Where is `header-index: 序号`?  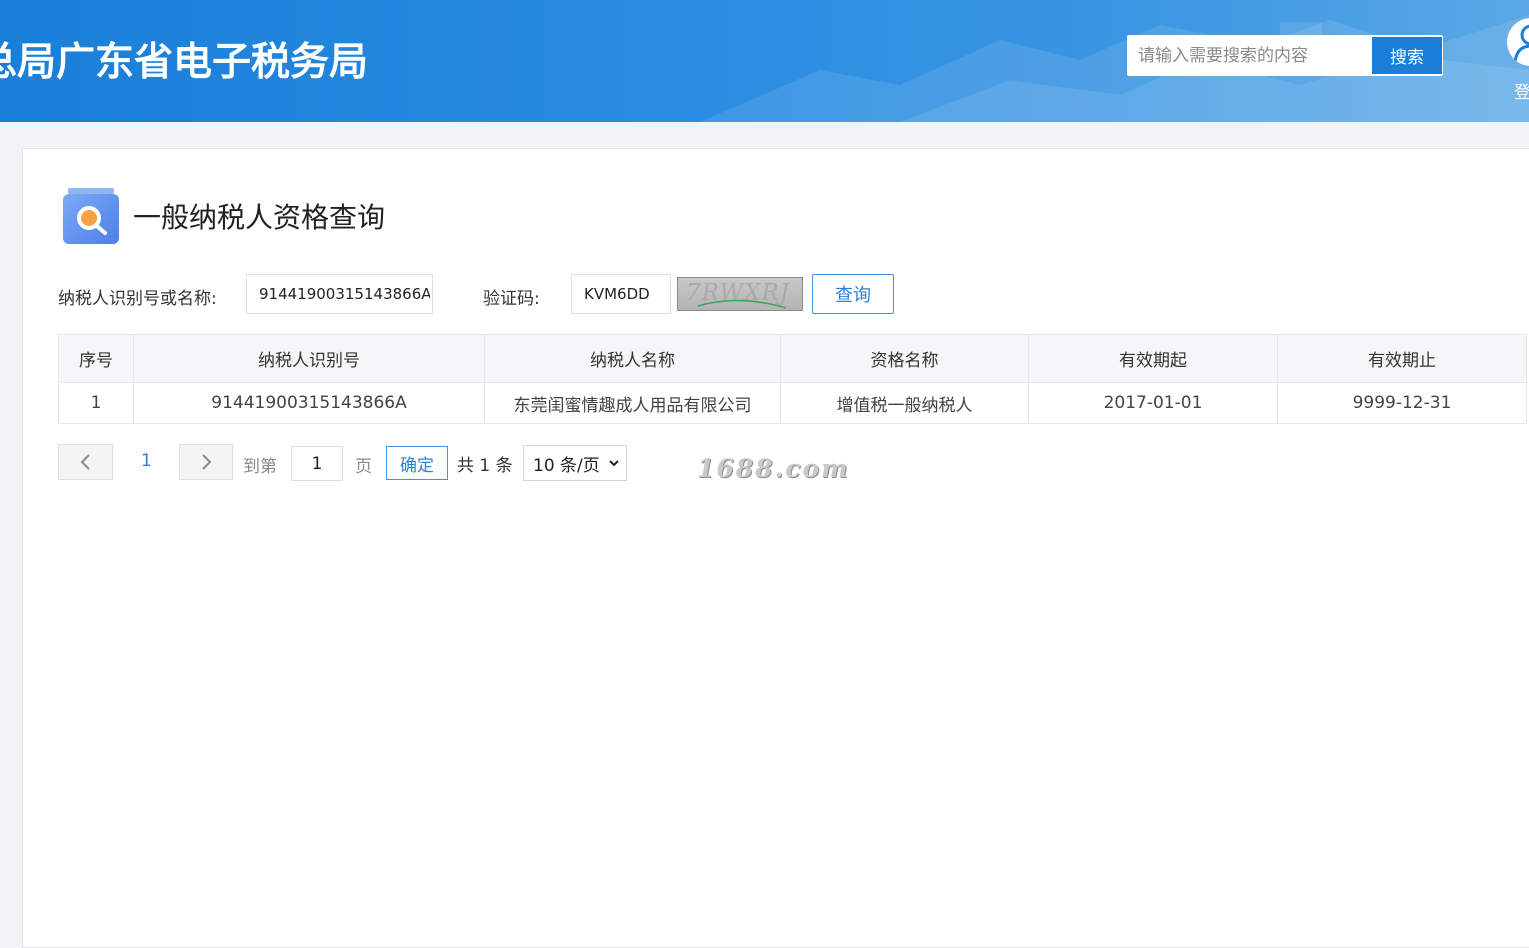
header-index: 序号 is located at coordinates (96, 358).